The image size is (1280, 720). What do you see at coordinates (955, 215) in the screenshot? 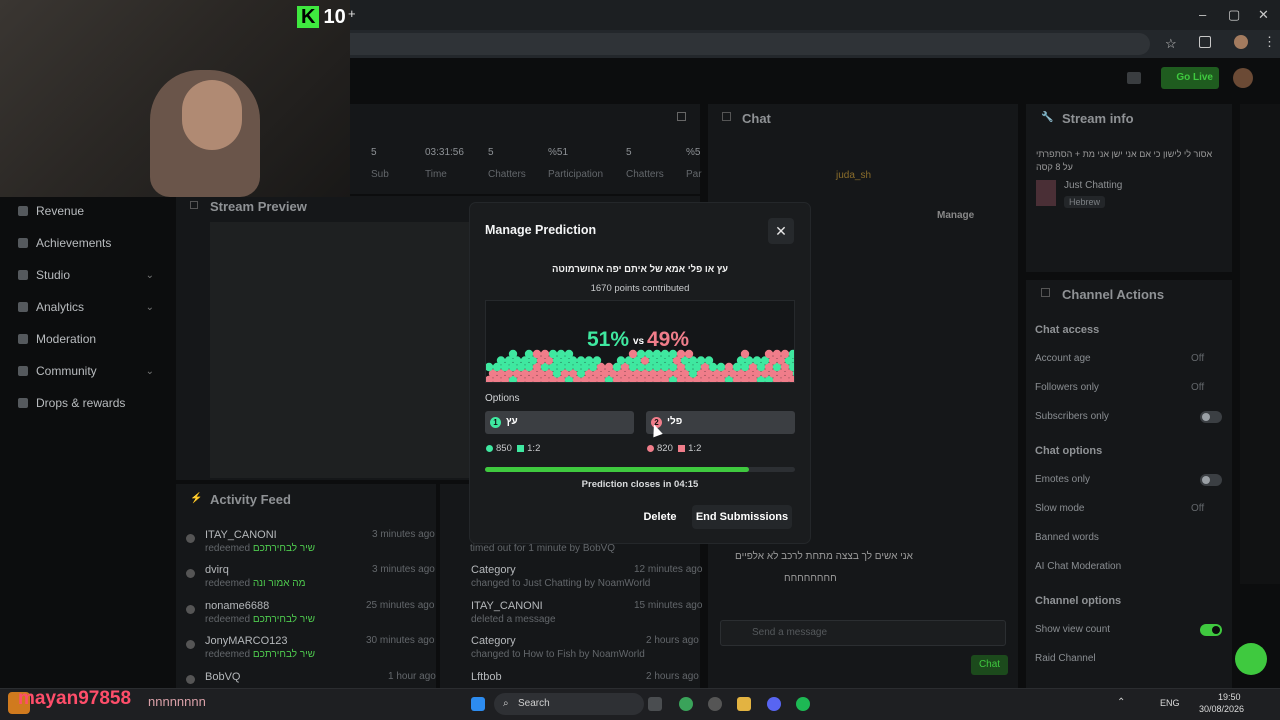
I see `manage-button: Manage` at bounding box center [955, 215].